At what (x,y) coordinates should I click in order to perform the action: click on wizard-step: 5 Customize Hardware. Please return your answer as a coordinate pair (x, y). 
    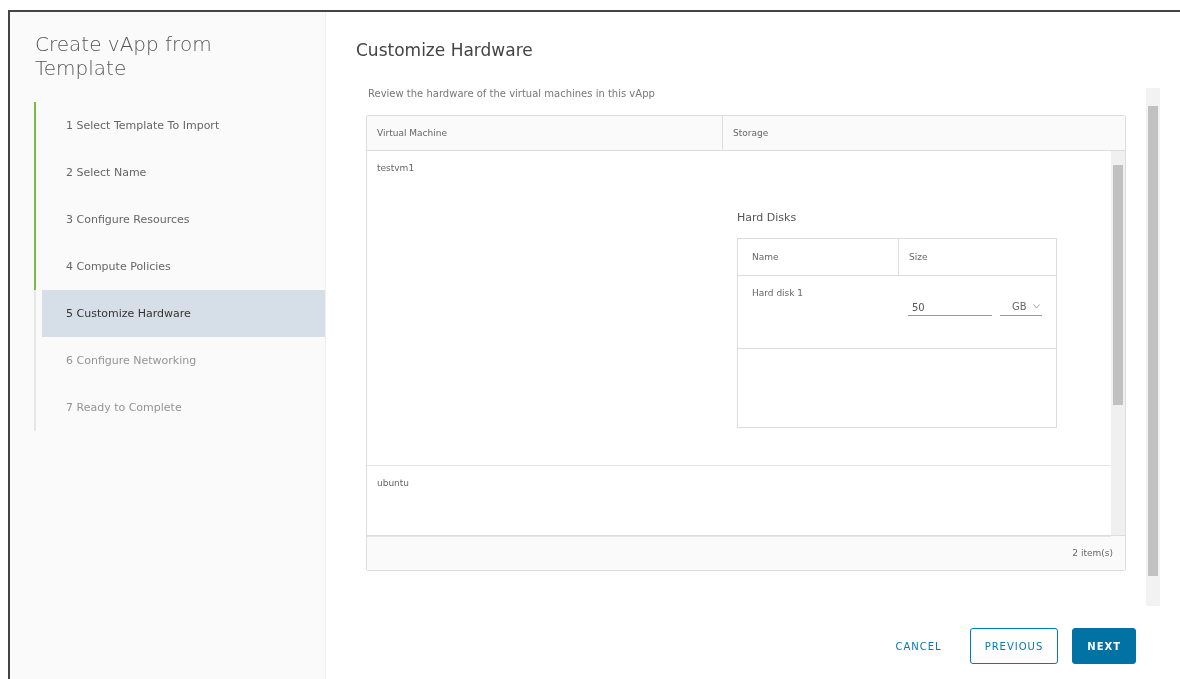
    Looking at the image, I should click on (183, 313).